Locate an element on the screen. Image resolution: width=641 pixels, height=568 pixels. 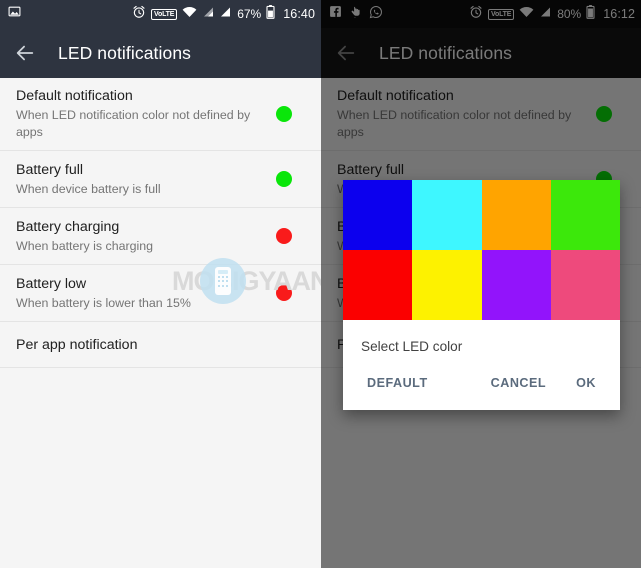
color-swatch-green is located at coordinates (585, 215).